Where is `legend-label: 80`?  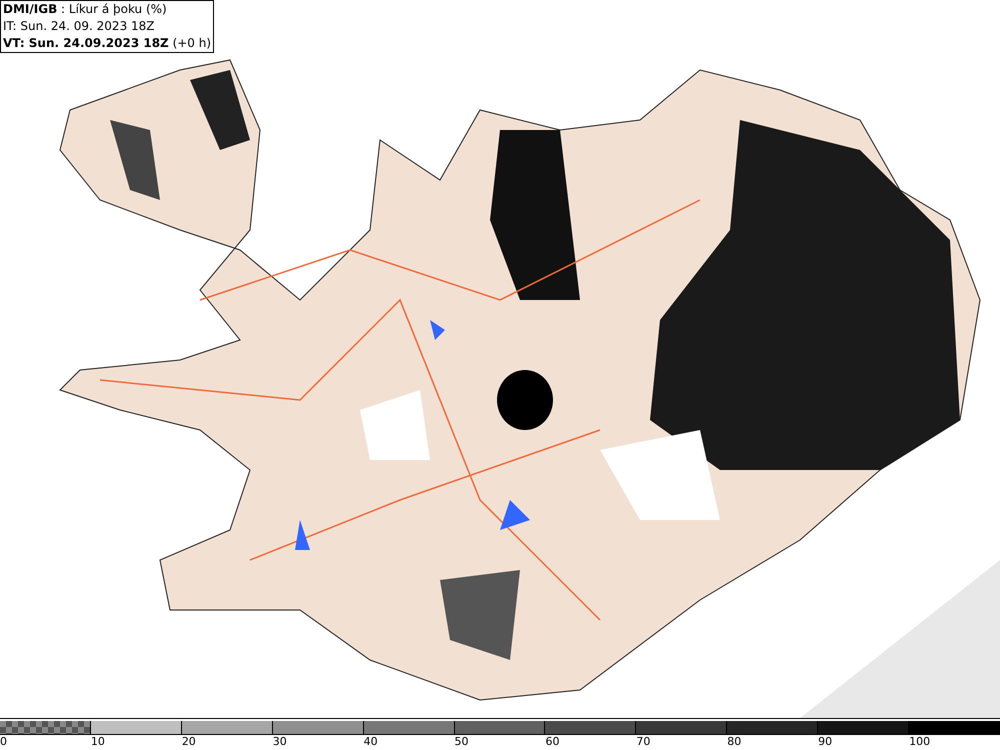
legend-label: 80 is located at coordinates (734, 742).